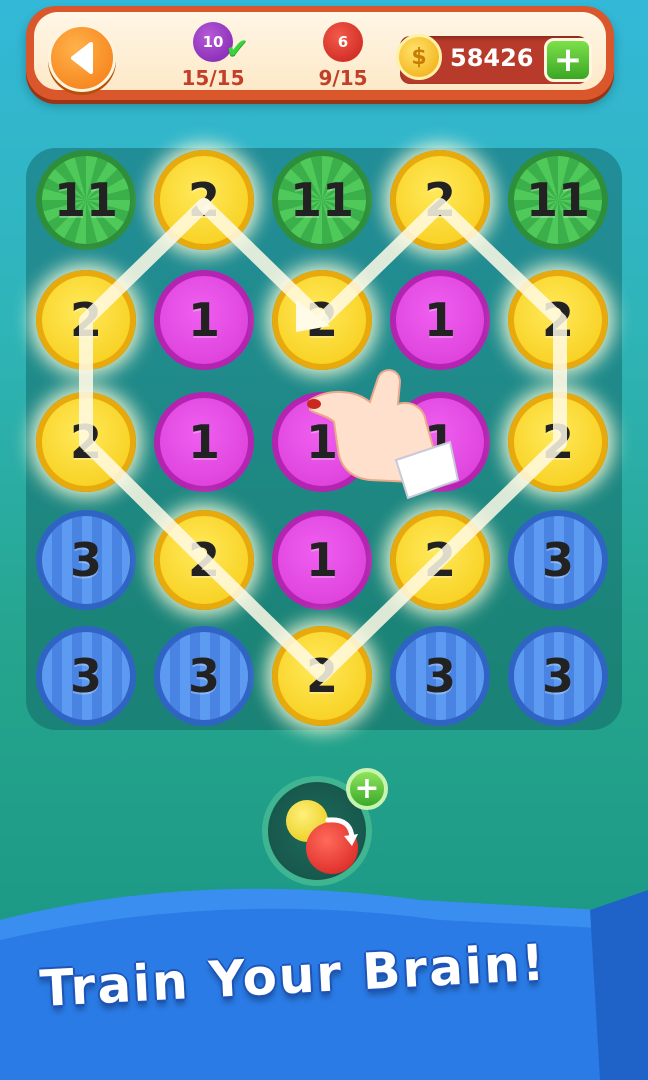  I want to click on goal-count: 15/15, so click(213, 78).